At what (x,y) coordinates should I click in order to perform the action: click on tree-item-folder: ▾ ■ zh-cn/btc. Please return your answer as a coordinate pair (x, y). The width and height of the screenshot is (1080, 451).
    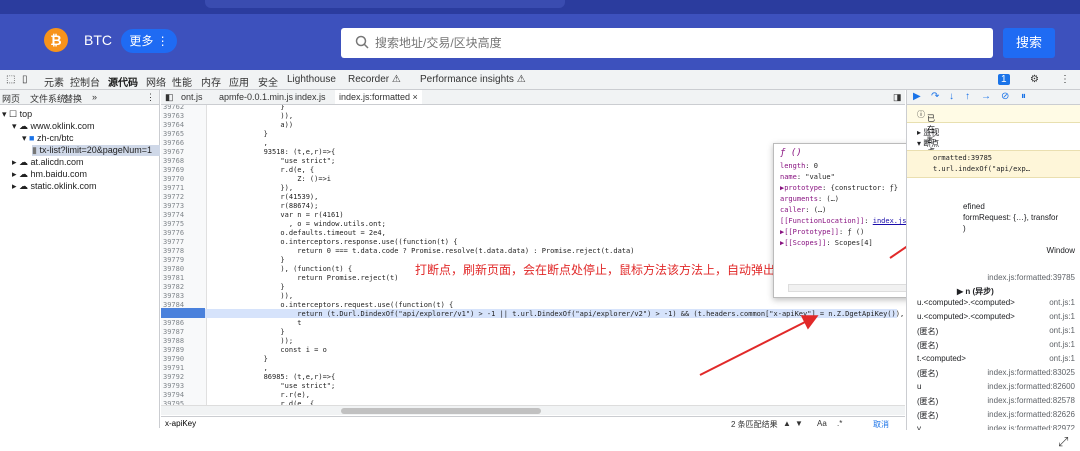
    Looking at the image, I should click on (48, 138).